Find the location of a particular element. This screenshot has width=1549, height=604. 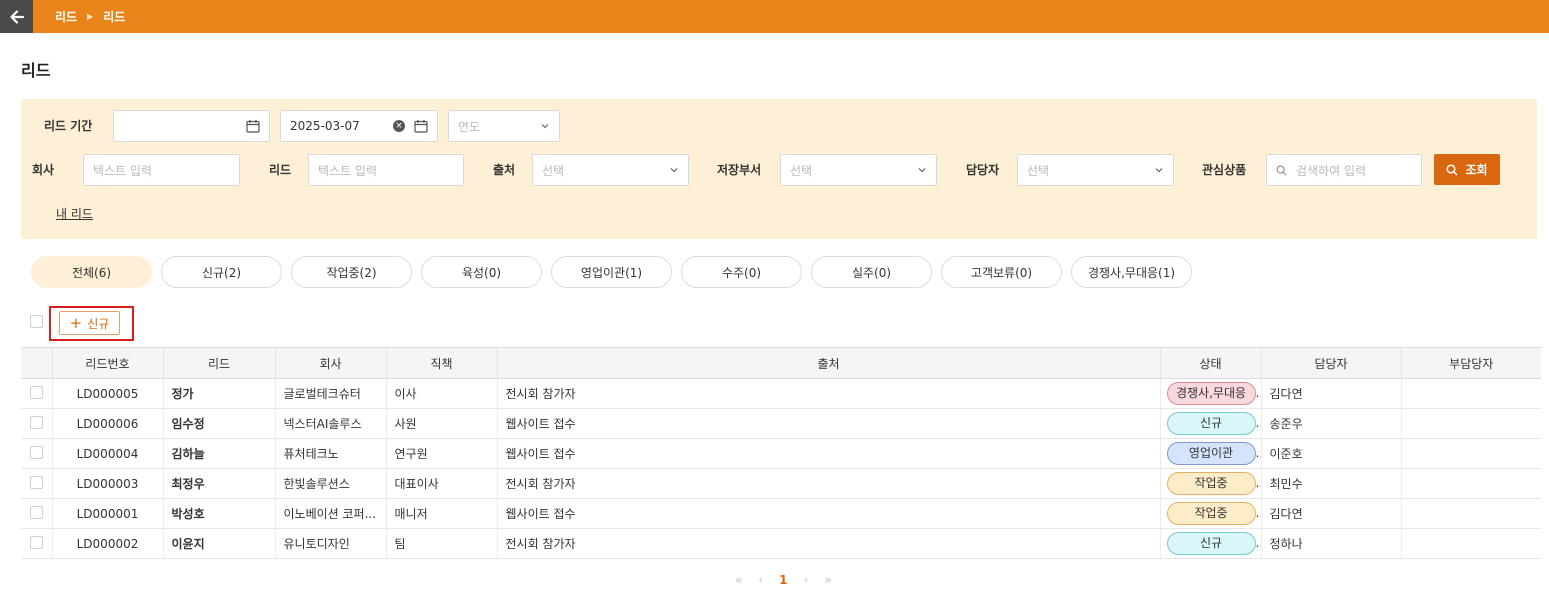

company-input: 텍스트 입력 is located at coordinates (161, 170).